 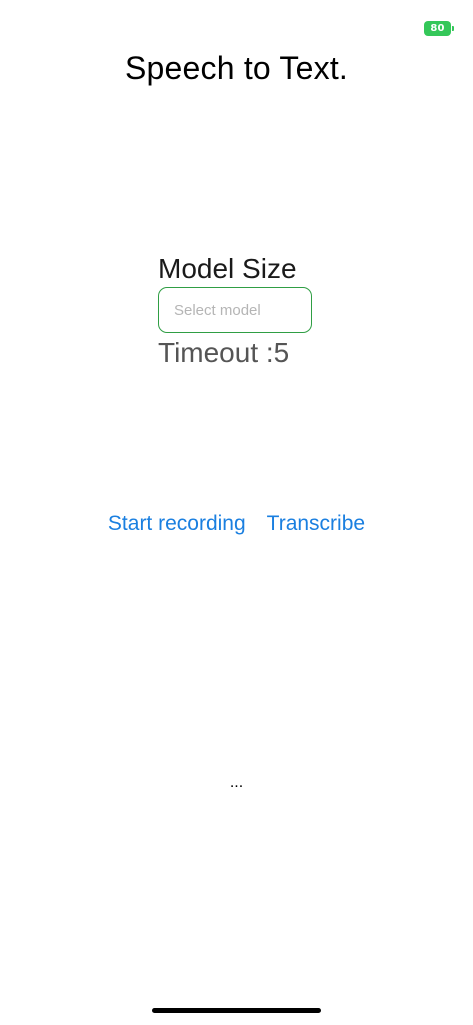 I want to click on start-recording-button: Start recording, so click(x=177, y=524).